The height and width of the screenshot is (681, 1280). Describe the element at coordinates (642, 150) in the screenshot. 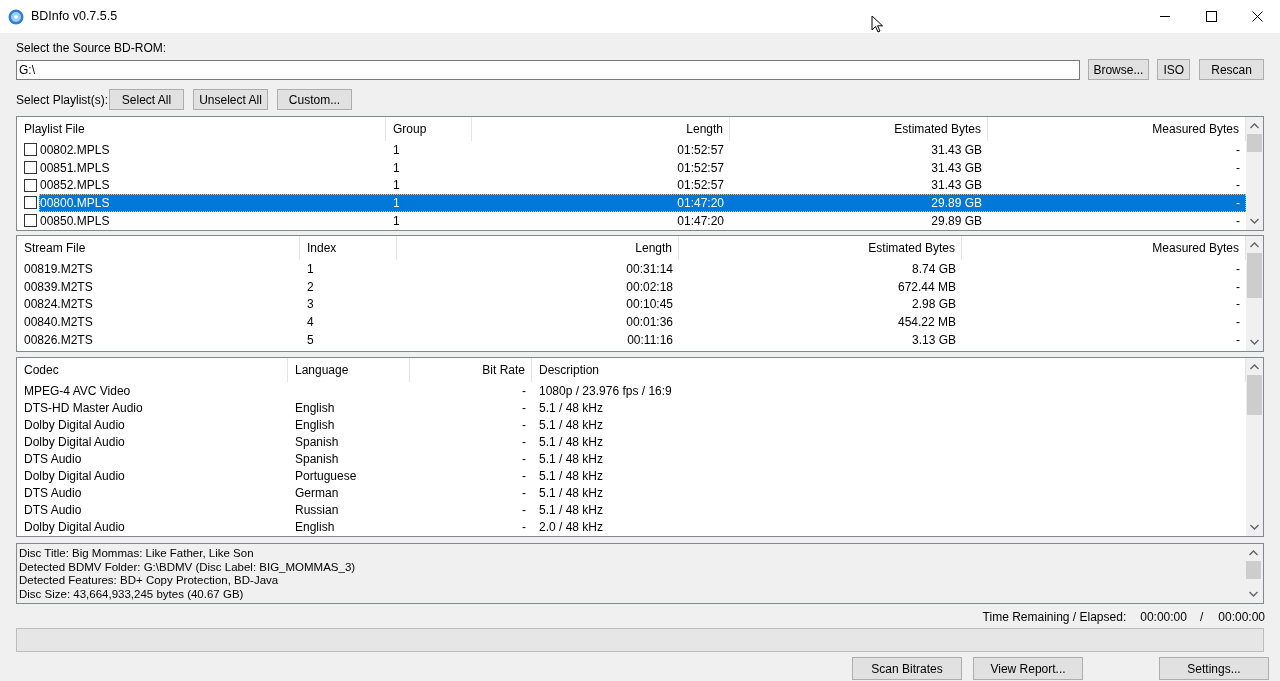

I see `table-row: 00802.MPLS 1 01:52:57 31.43 GB -` at that location.